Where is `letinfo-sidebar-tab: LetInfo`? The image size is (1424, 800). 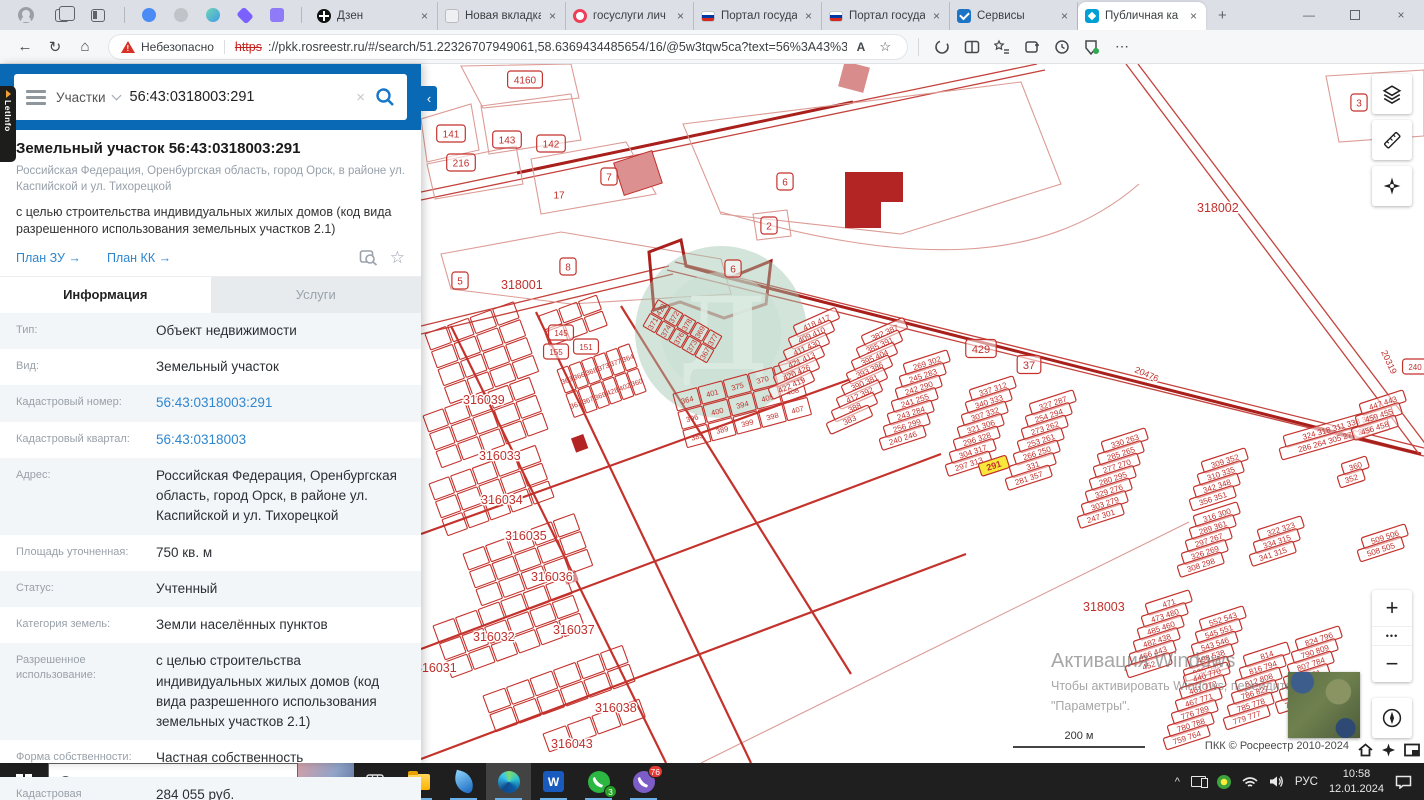
letinfo-sidebar-tab: LetInfo is located at coordinates (8, 124).